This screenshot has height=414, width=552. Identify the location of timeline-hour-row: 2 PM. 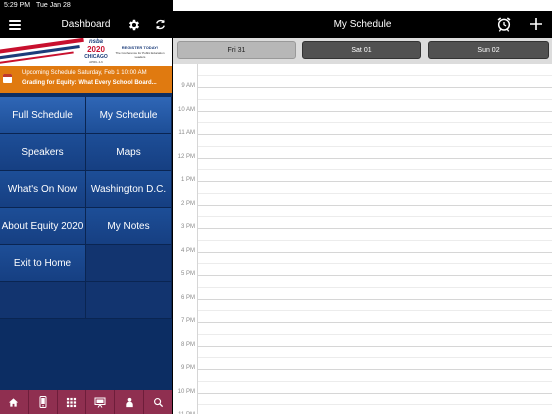
(362, 209).